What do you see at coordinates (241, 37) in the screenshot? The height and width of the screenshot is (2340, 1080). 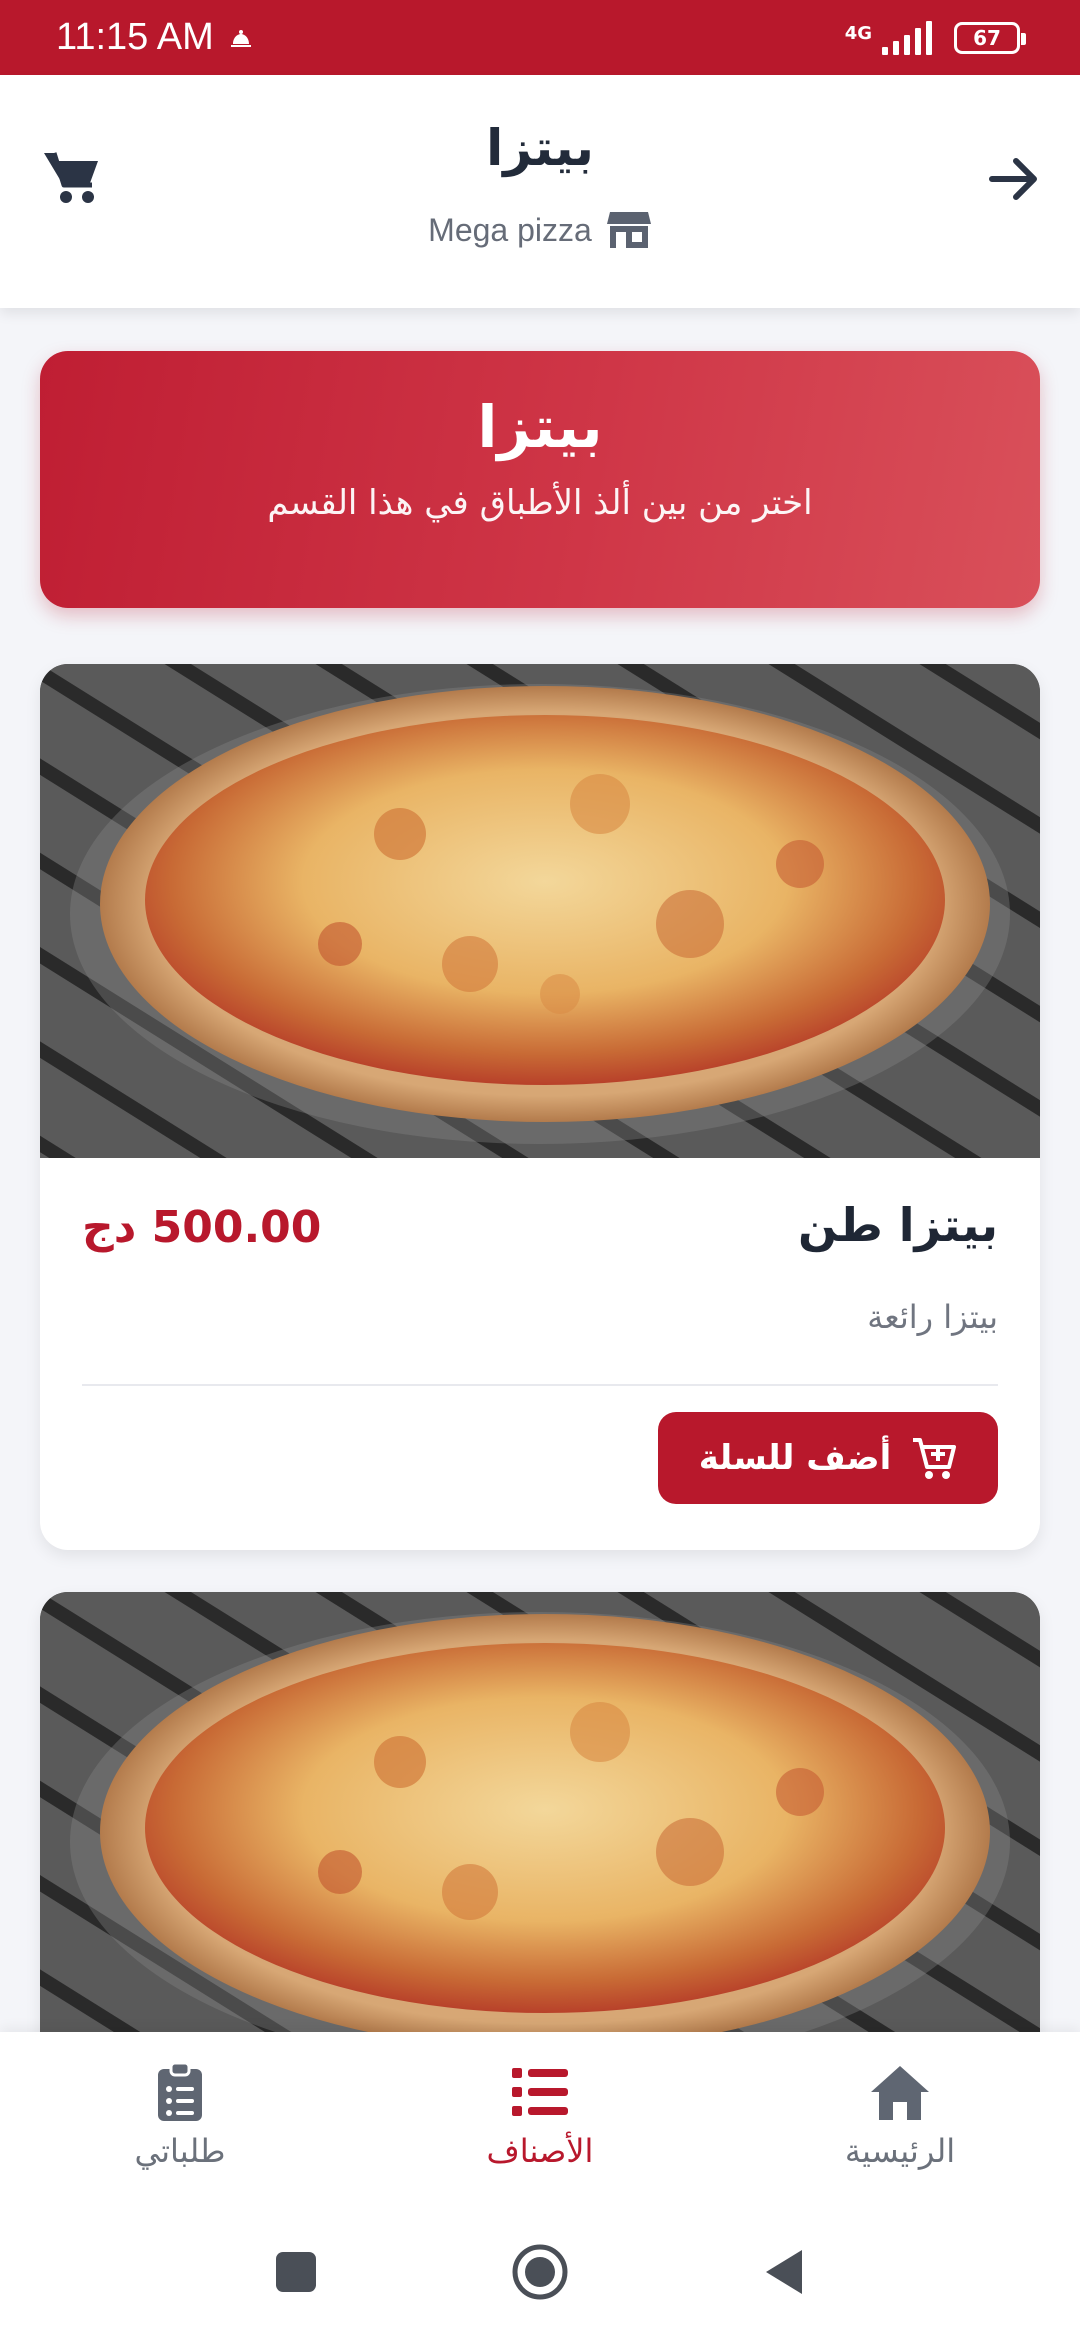 I see `notification-icon` at bounding box center [241, 37].